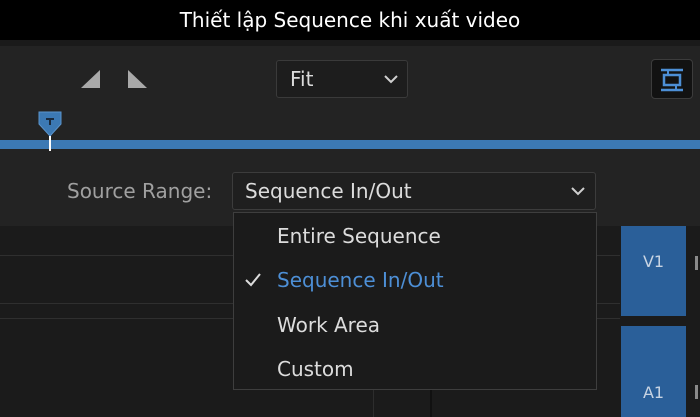 The image size is (700, 417). What do you see at coordinates (350, 20) in the screenshot?
I see `caption-title: Thiết lập Sequence khi xuất video` at bounding box center [350, 20].